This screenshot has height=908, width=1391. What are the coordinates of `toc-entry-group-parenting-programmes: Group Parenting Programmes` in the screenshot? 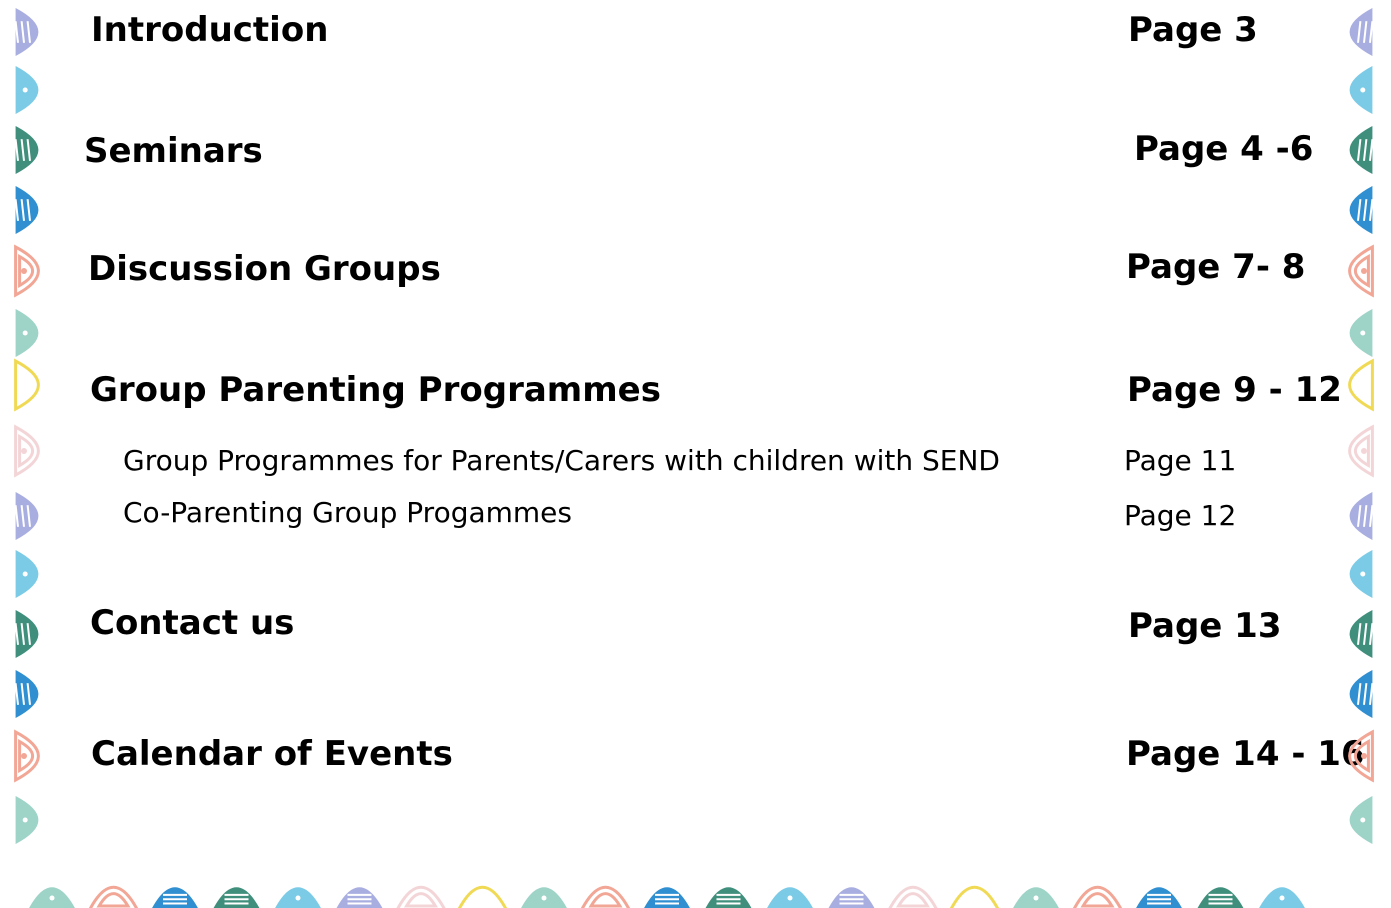 It's located at (375, 390).